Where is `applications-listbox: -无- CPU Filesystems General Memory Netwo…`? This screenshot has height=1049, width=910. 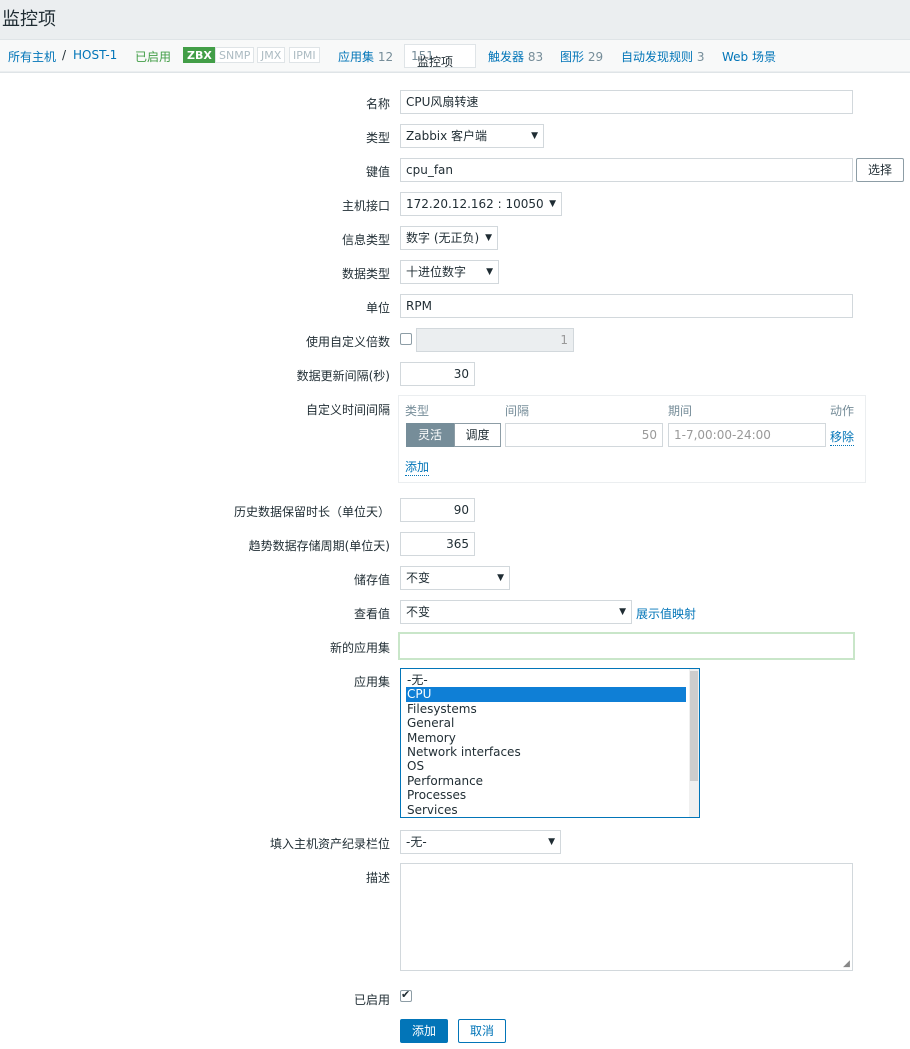 applications-listbox: -无- CPU Filesystems General Memory Netwo… is located at coordinates (550, 743).